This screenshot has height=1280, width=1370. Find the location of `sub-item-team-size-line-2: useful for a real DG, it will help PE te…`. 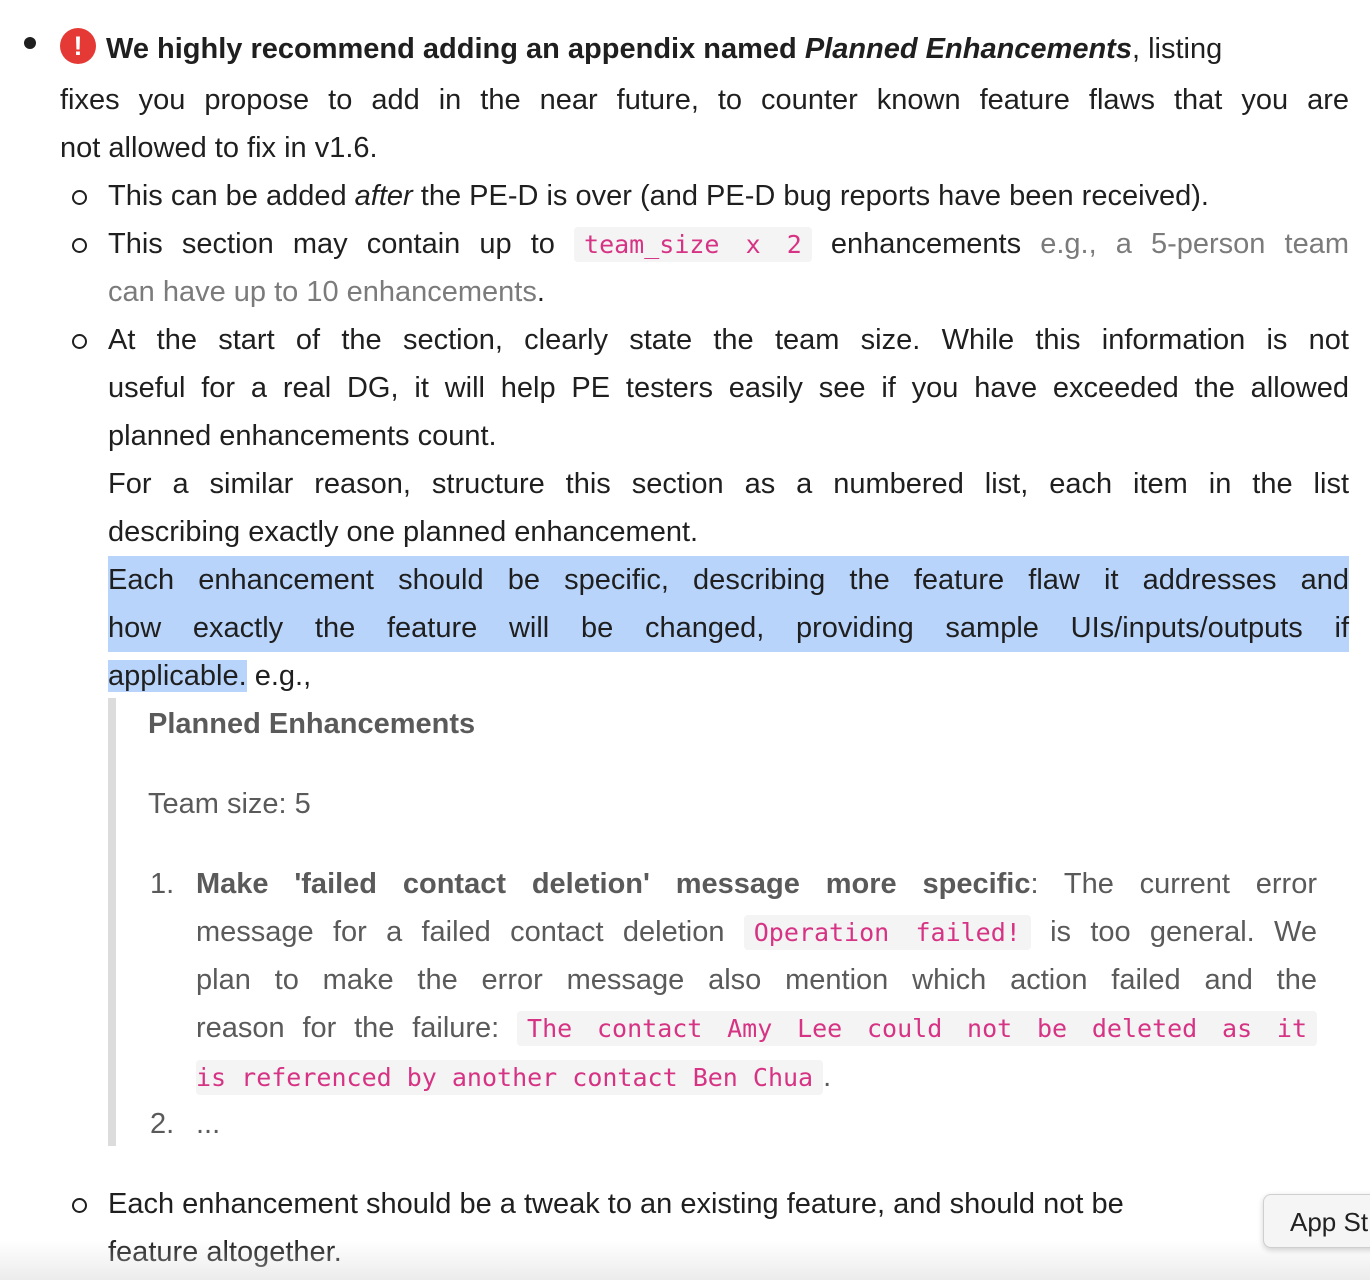

sub-item-team-size-line-2: useful for a real DG, it will help PE te… is located at coordinates (728, 388).